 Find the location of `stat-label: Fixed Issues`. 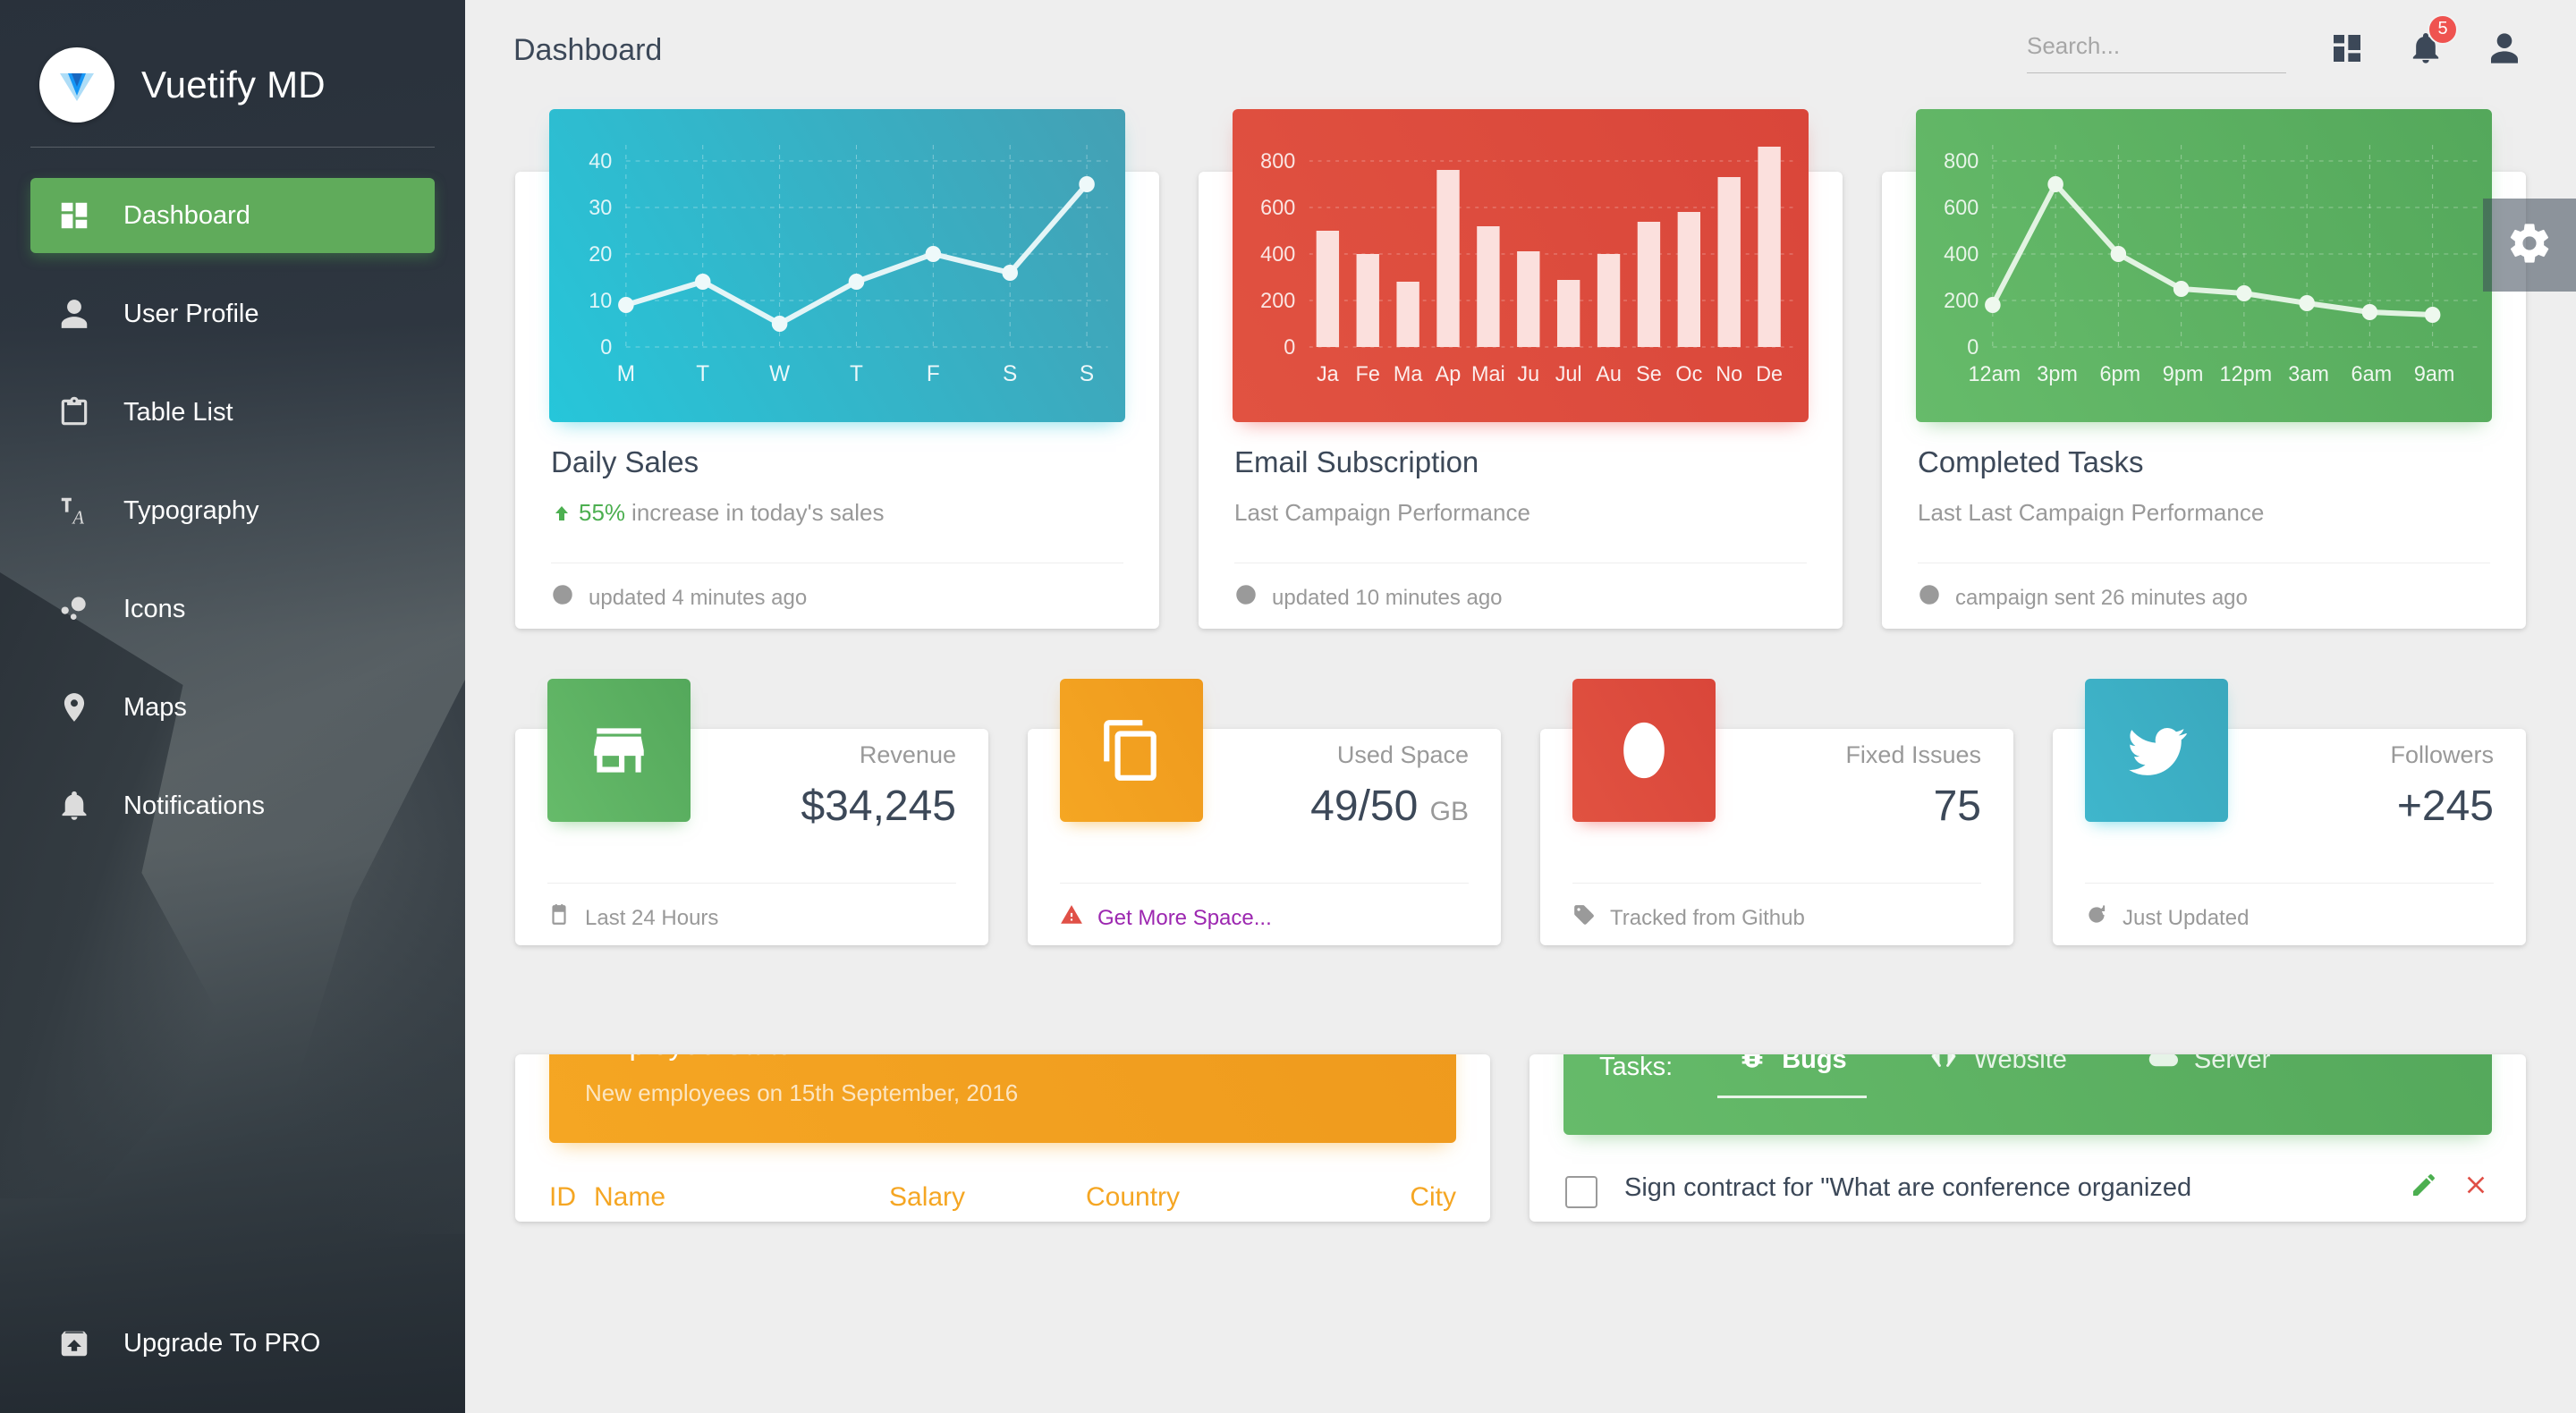

stat-label: Fixed Issues is located at coordinates (1913, 754).